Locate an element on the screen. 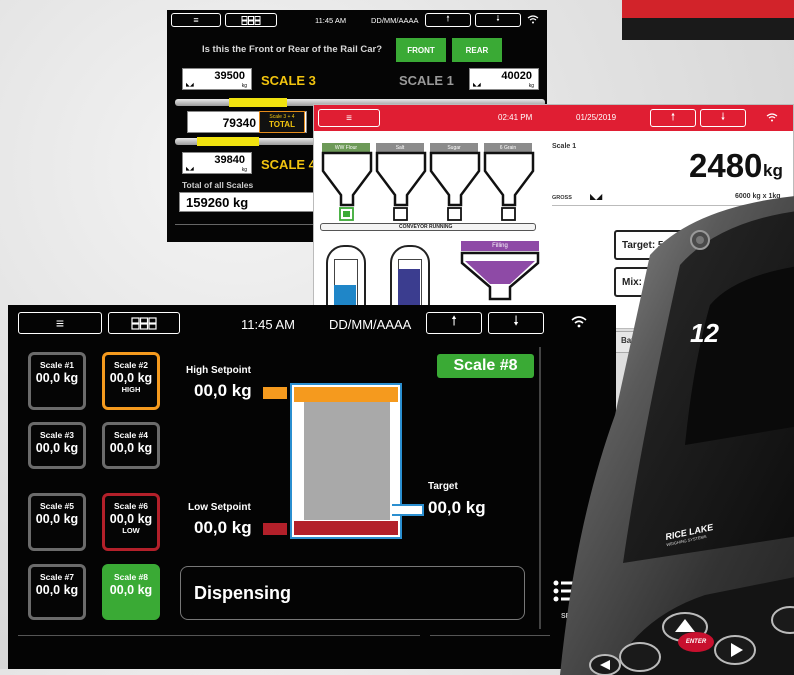 Image resolution: width=794 pixels, height=675 pixels. scale3-level is located at coordinates (258, 102).